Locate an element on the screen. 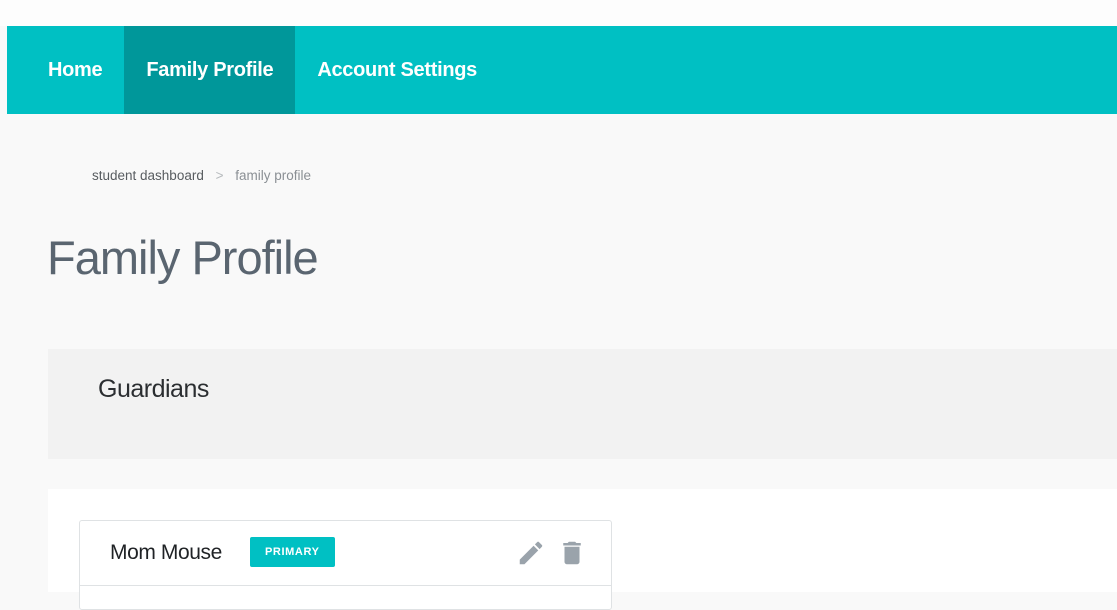 This screenshot has width=1117, height=610. guardian-card: Mom Mouse PRIMARY is located at coordinates (345, 565).